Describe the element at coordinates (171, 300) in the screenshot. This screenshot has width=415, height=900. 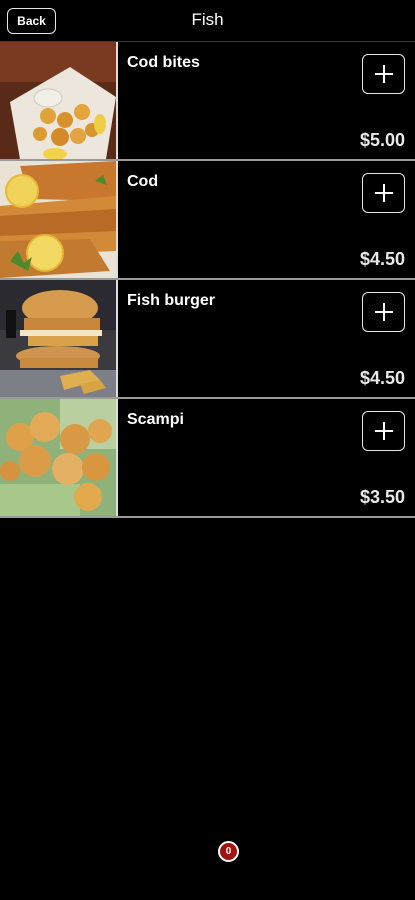
I see `item-name: Fish burger` at that location.